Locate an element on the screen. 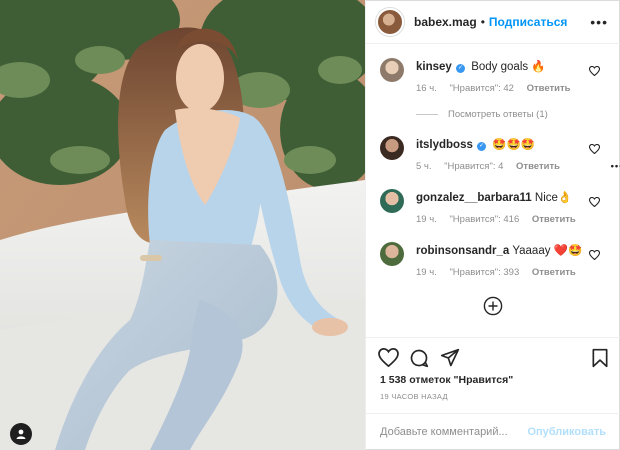 The image size is (620, 450). bookmark-icon is located at coordinates (600, 358).